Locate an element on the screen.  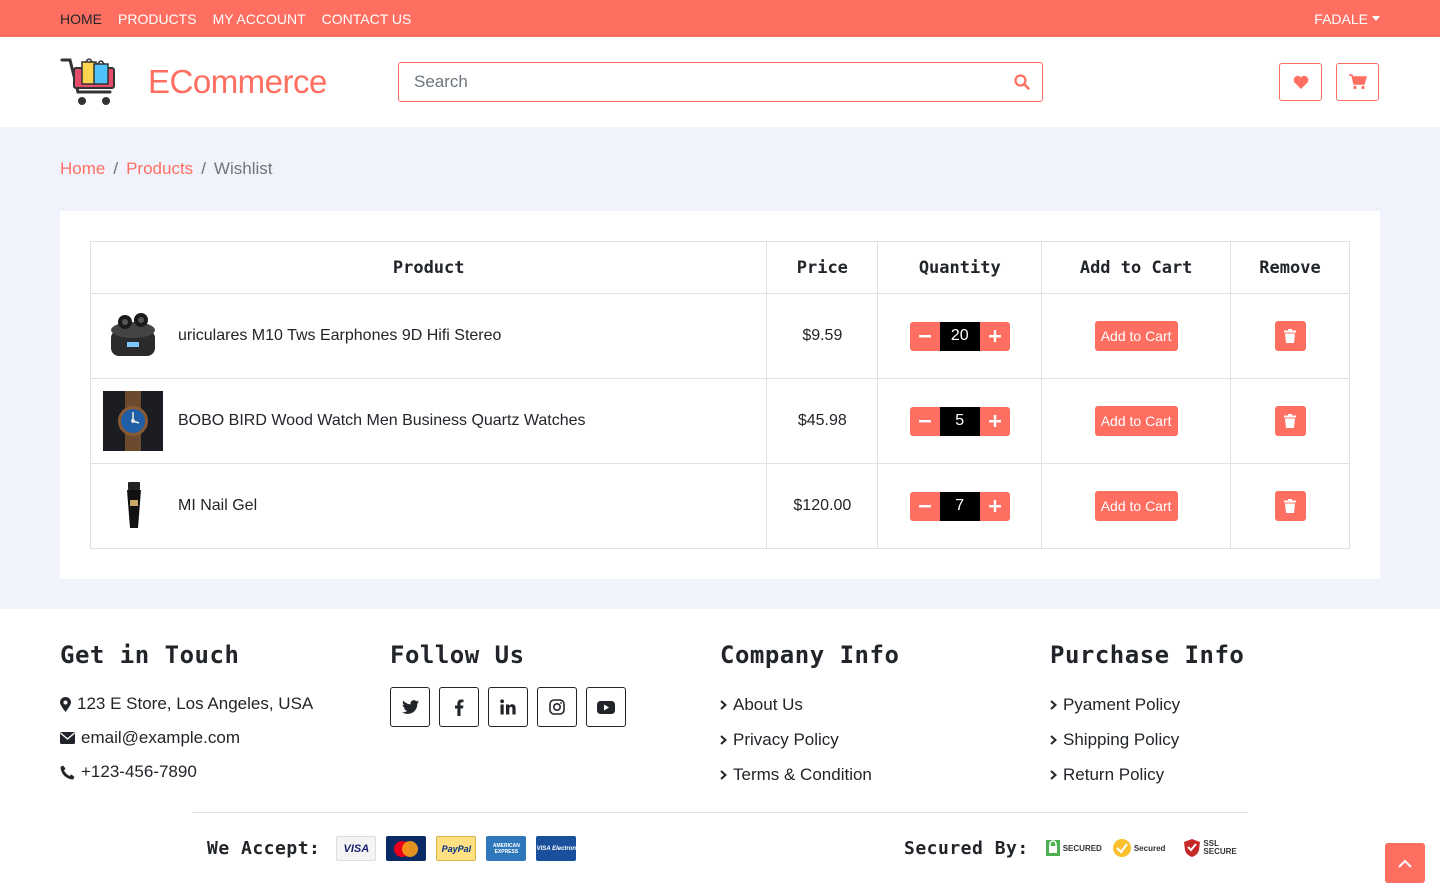
phone-text: +123-456-7890 is located at coordinates (139, 772).